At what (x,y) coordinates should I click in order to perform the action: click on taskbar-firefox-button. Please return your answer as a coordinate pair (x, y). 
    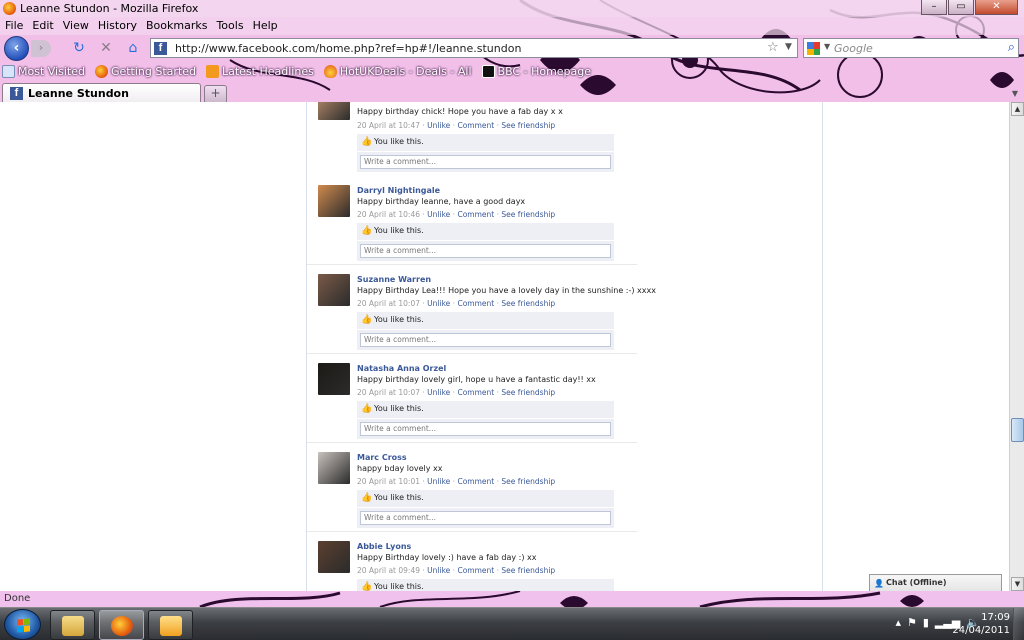
    Looking at the image, I should click on (121, 625).